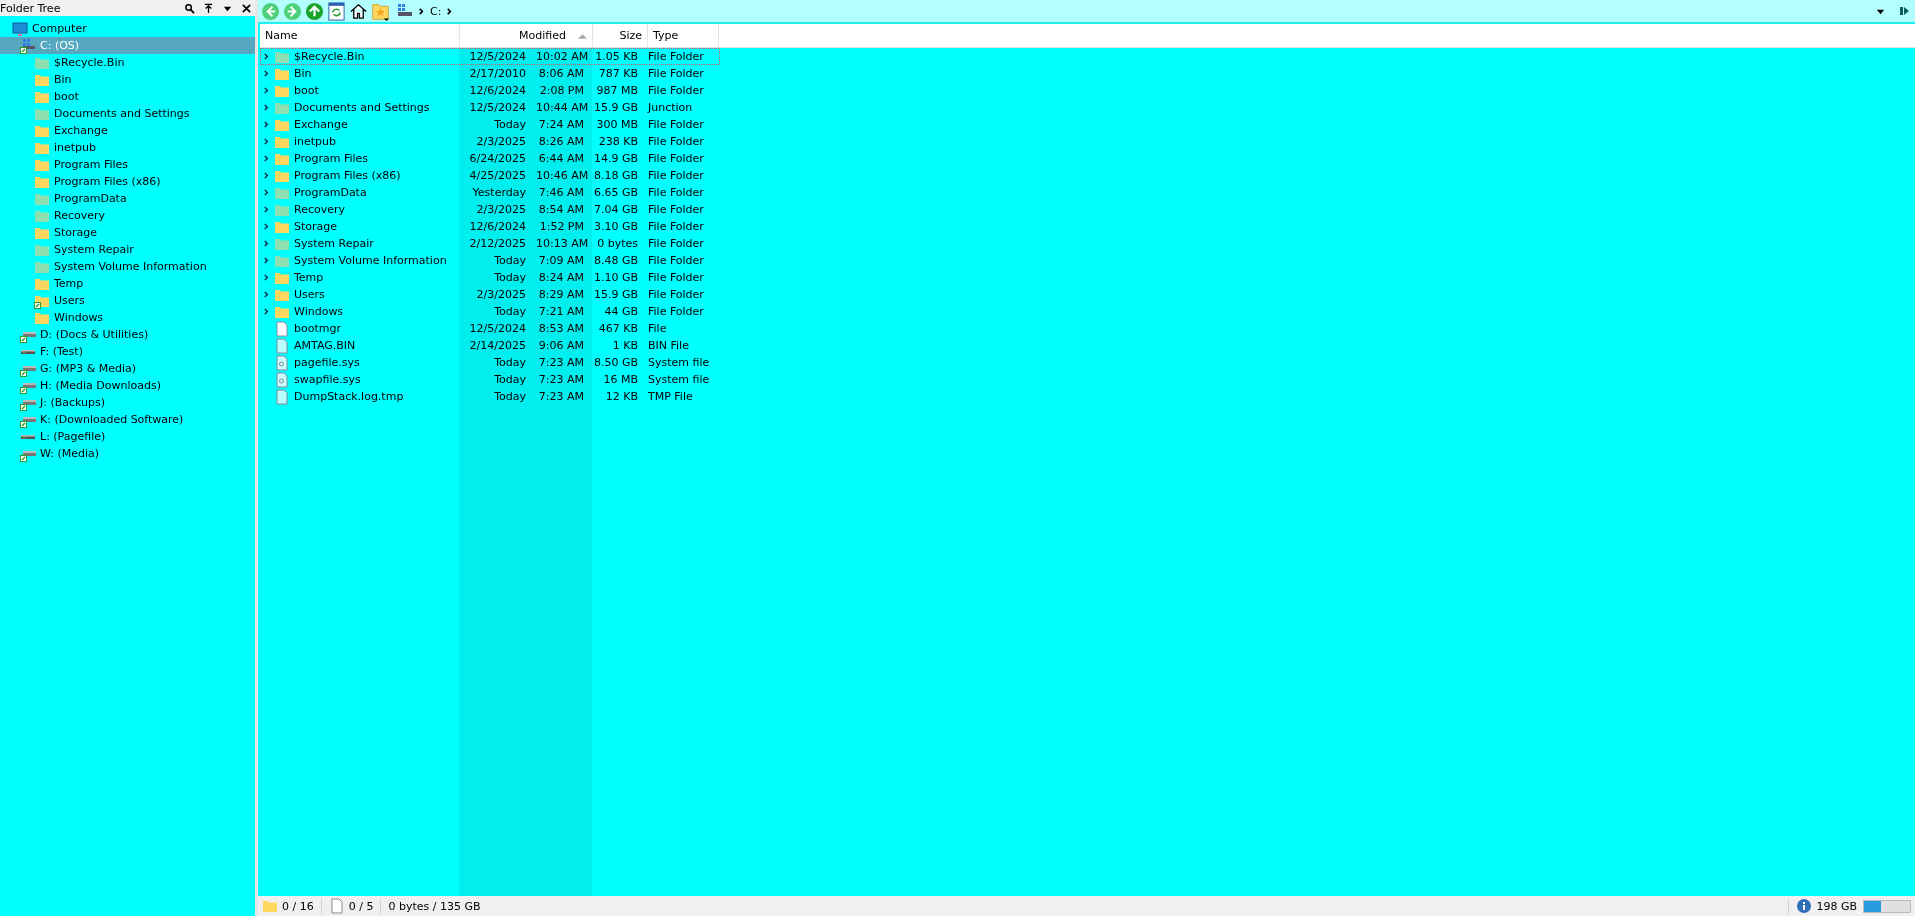 Image resolution: width=1915 pixels, height=916 pixels. Describe the element at coordinates (127, 436) in the screenshot. I see `tree-item: L: (Pagefile)` at that location.